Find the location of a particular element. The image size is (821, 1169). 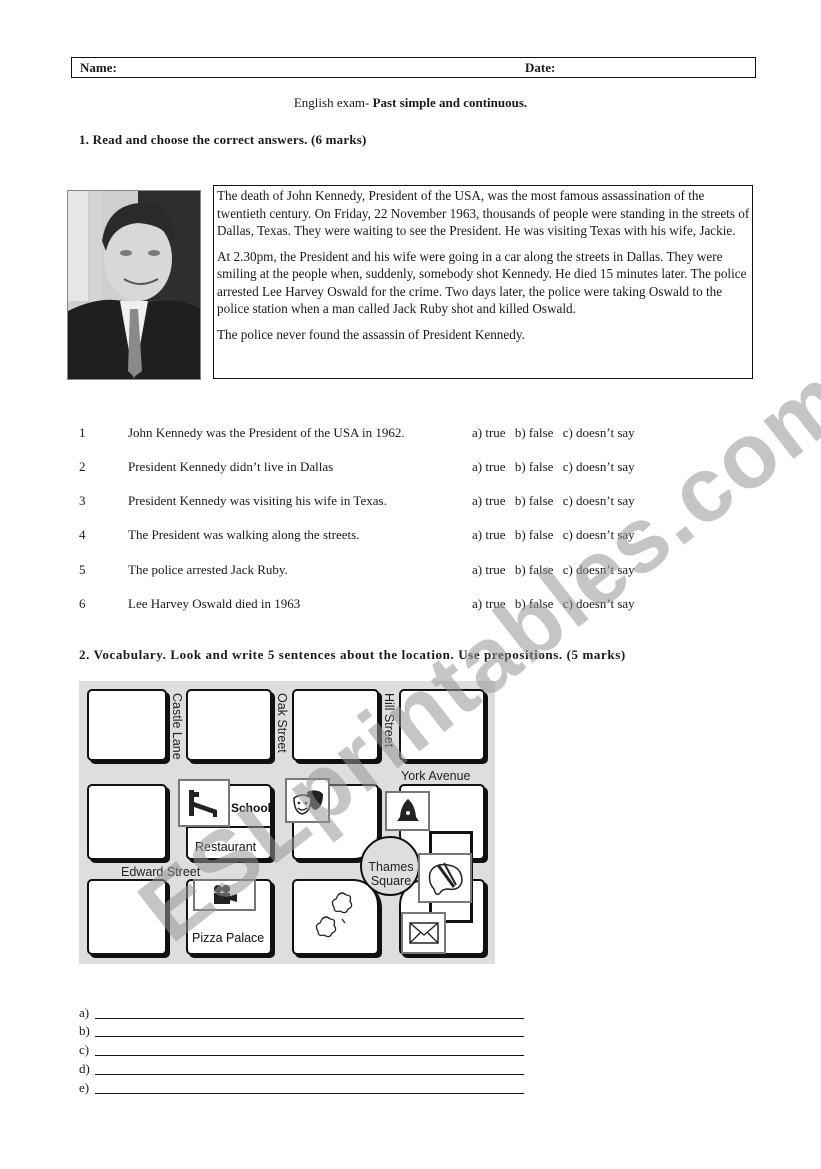

street-label-thames-square: Thames Square is located at coordinates (391, 874).